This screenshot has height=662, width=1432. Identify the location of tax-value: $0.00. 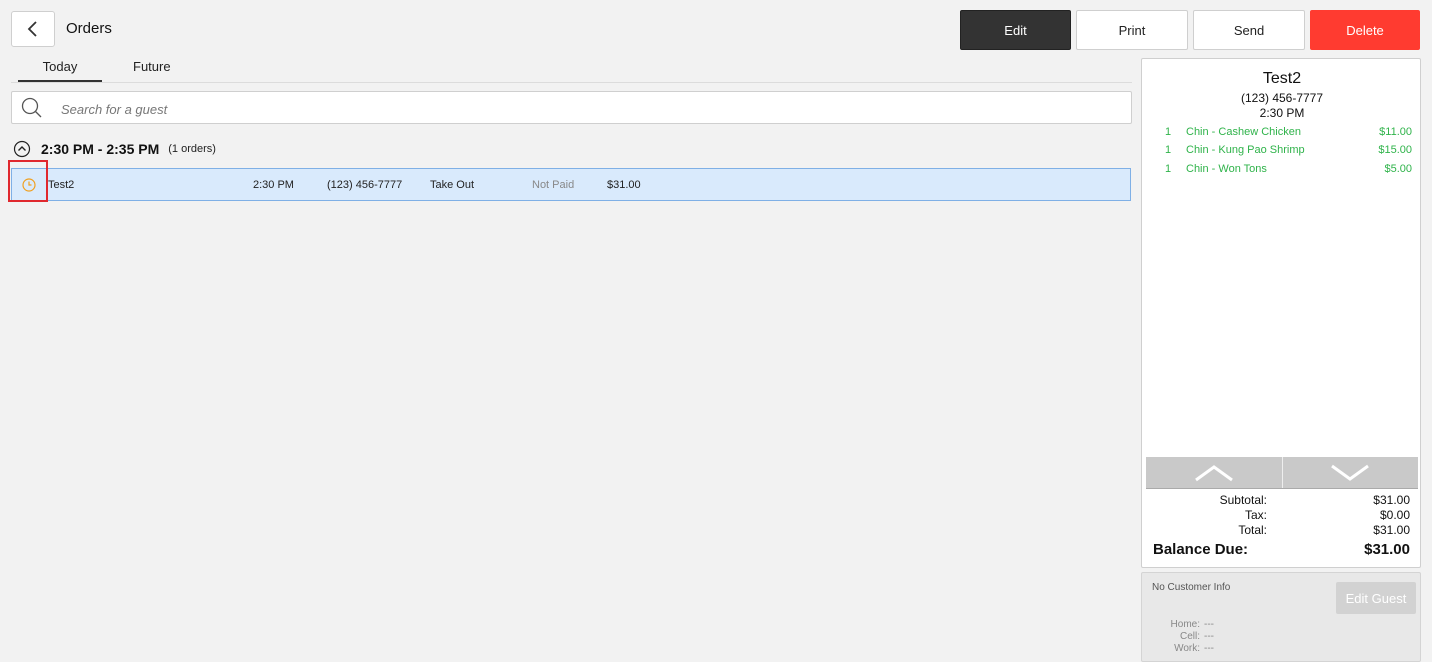
(1394, 515).